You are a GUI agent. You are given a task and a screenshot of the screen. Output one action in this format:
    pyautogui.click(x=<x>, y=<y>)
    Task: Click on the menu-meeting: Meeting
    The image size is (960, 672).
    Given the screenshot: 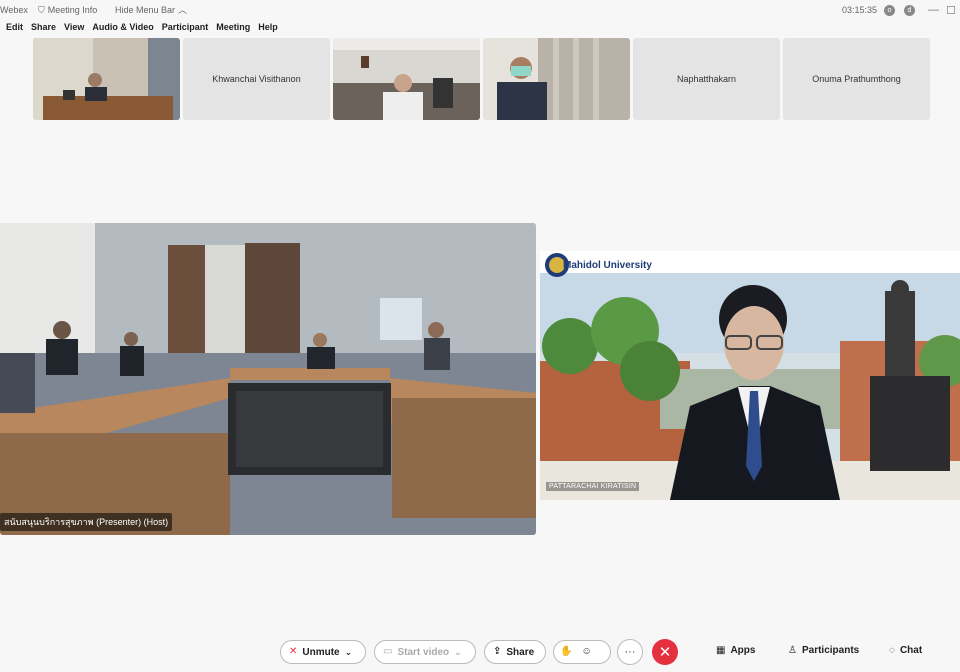 What is the action you would take?
    pyautogui.click(x=233, y=30)
    